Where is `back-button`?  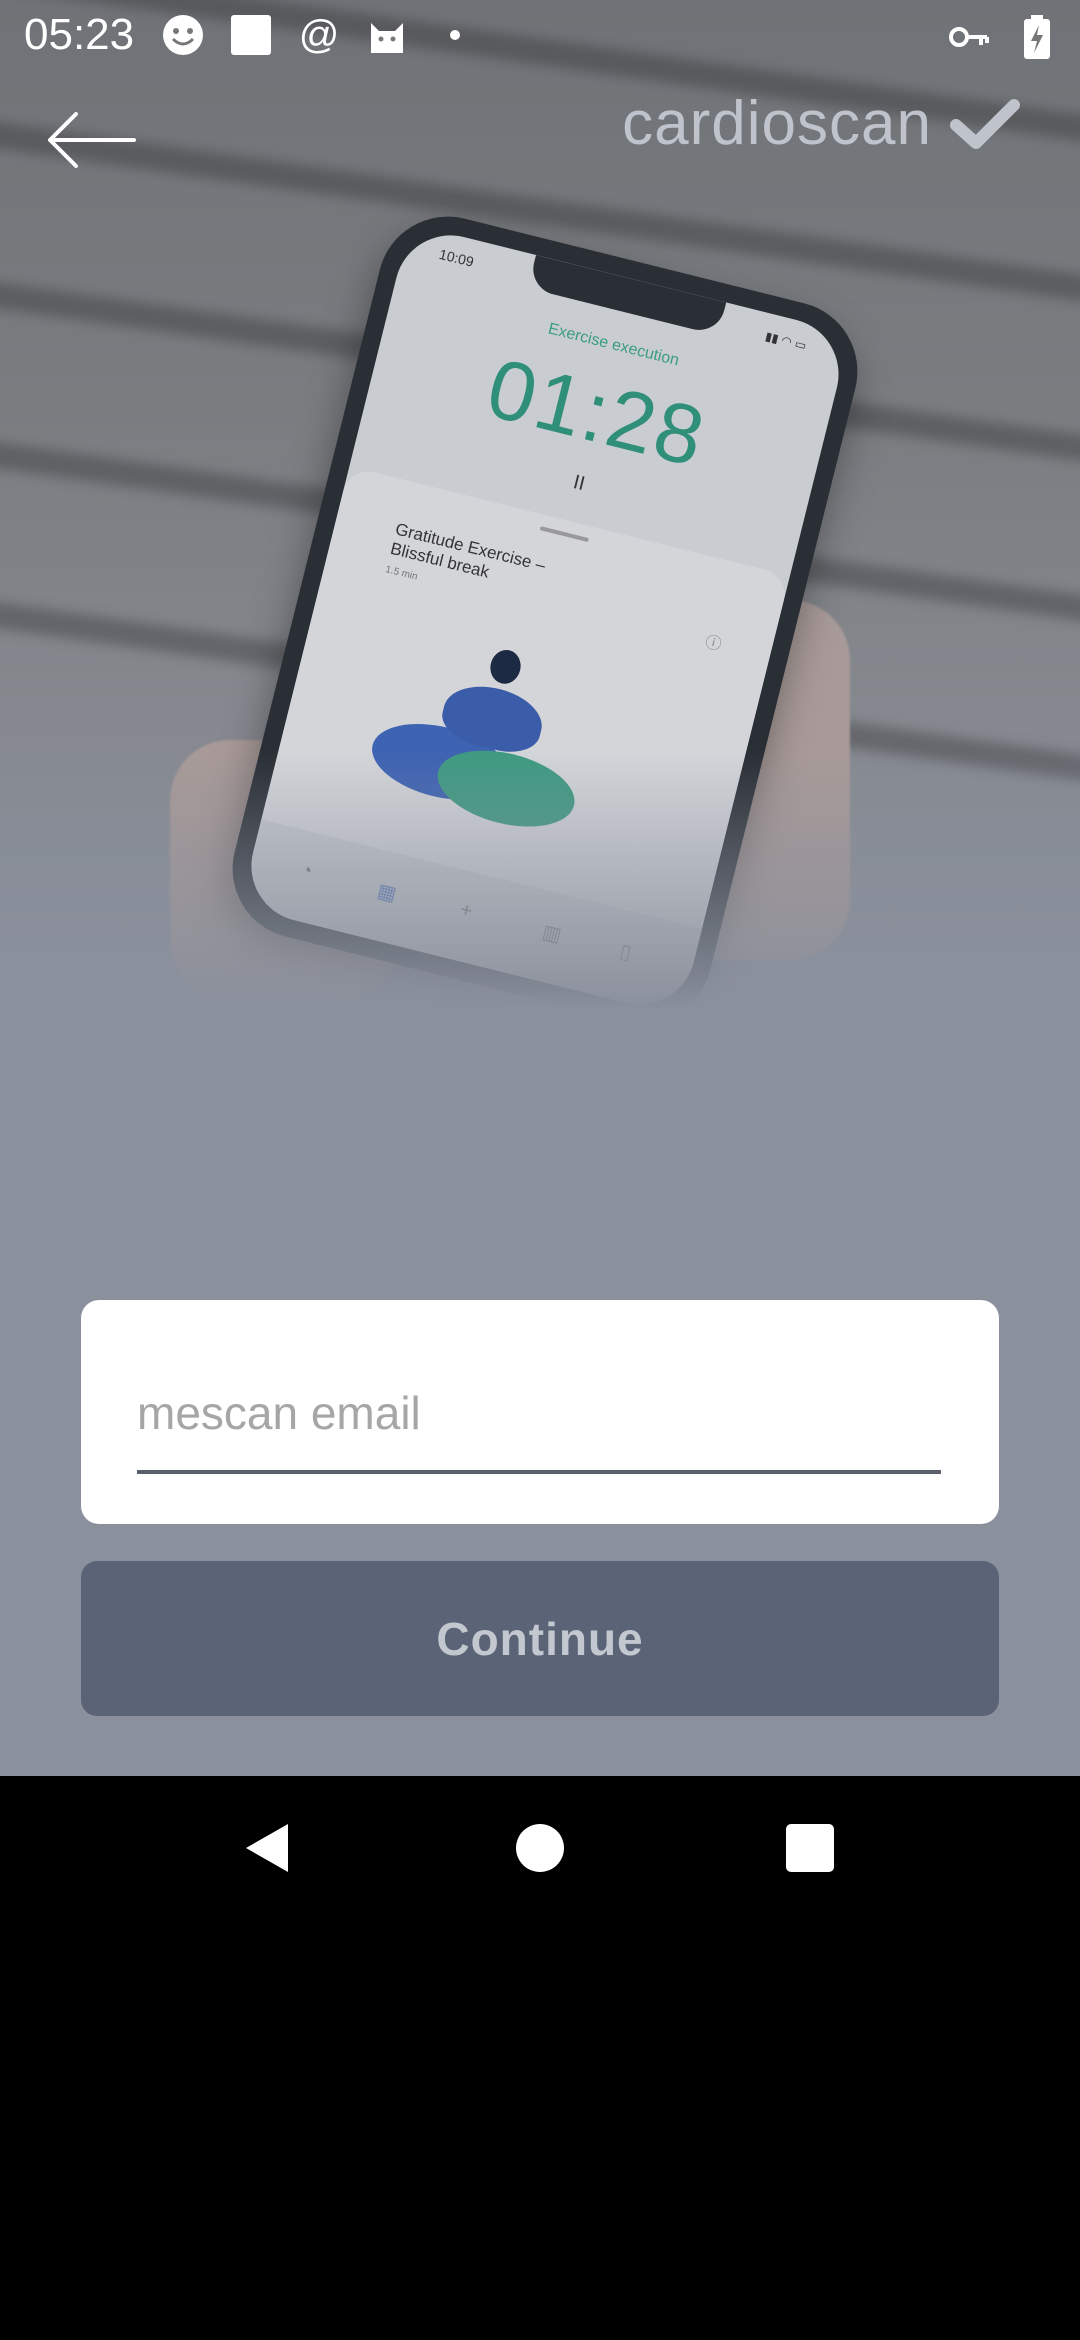 back-button is located at coordinates (90, 140).